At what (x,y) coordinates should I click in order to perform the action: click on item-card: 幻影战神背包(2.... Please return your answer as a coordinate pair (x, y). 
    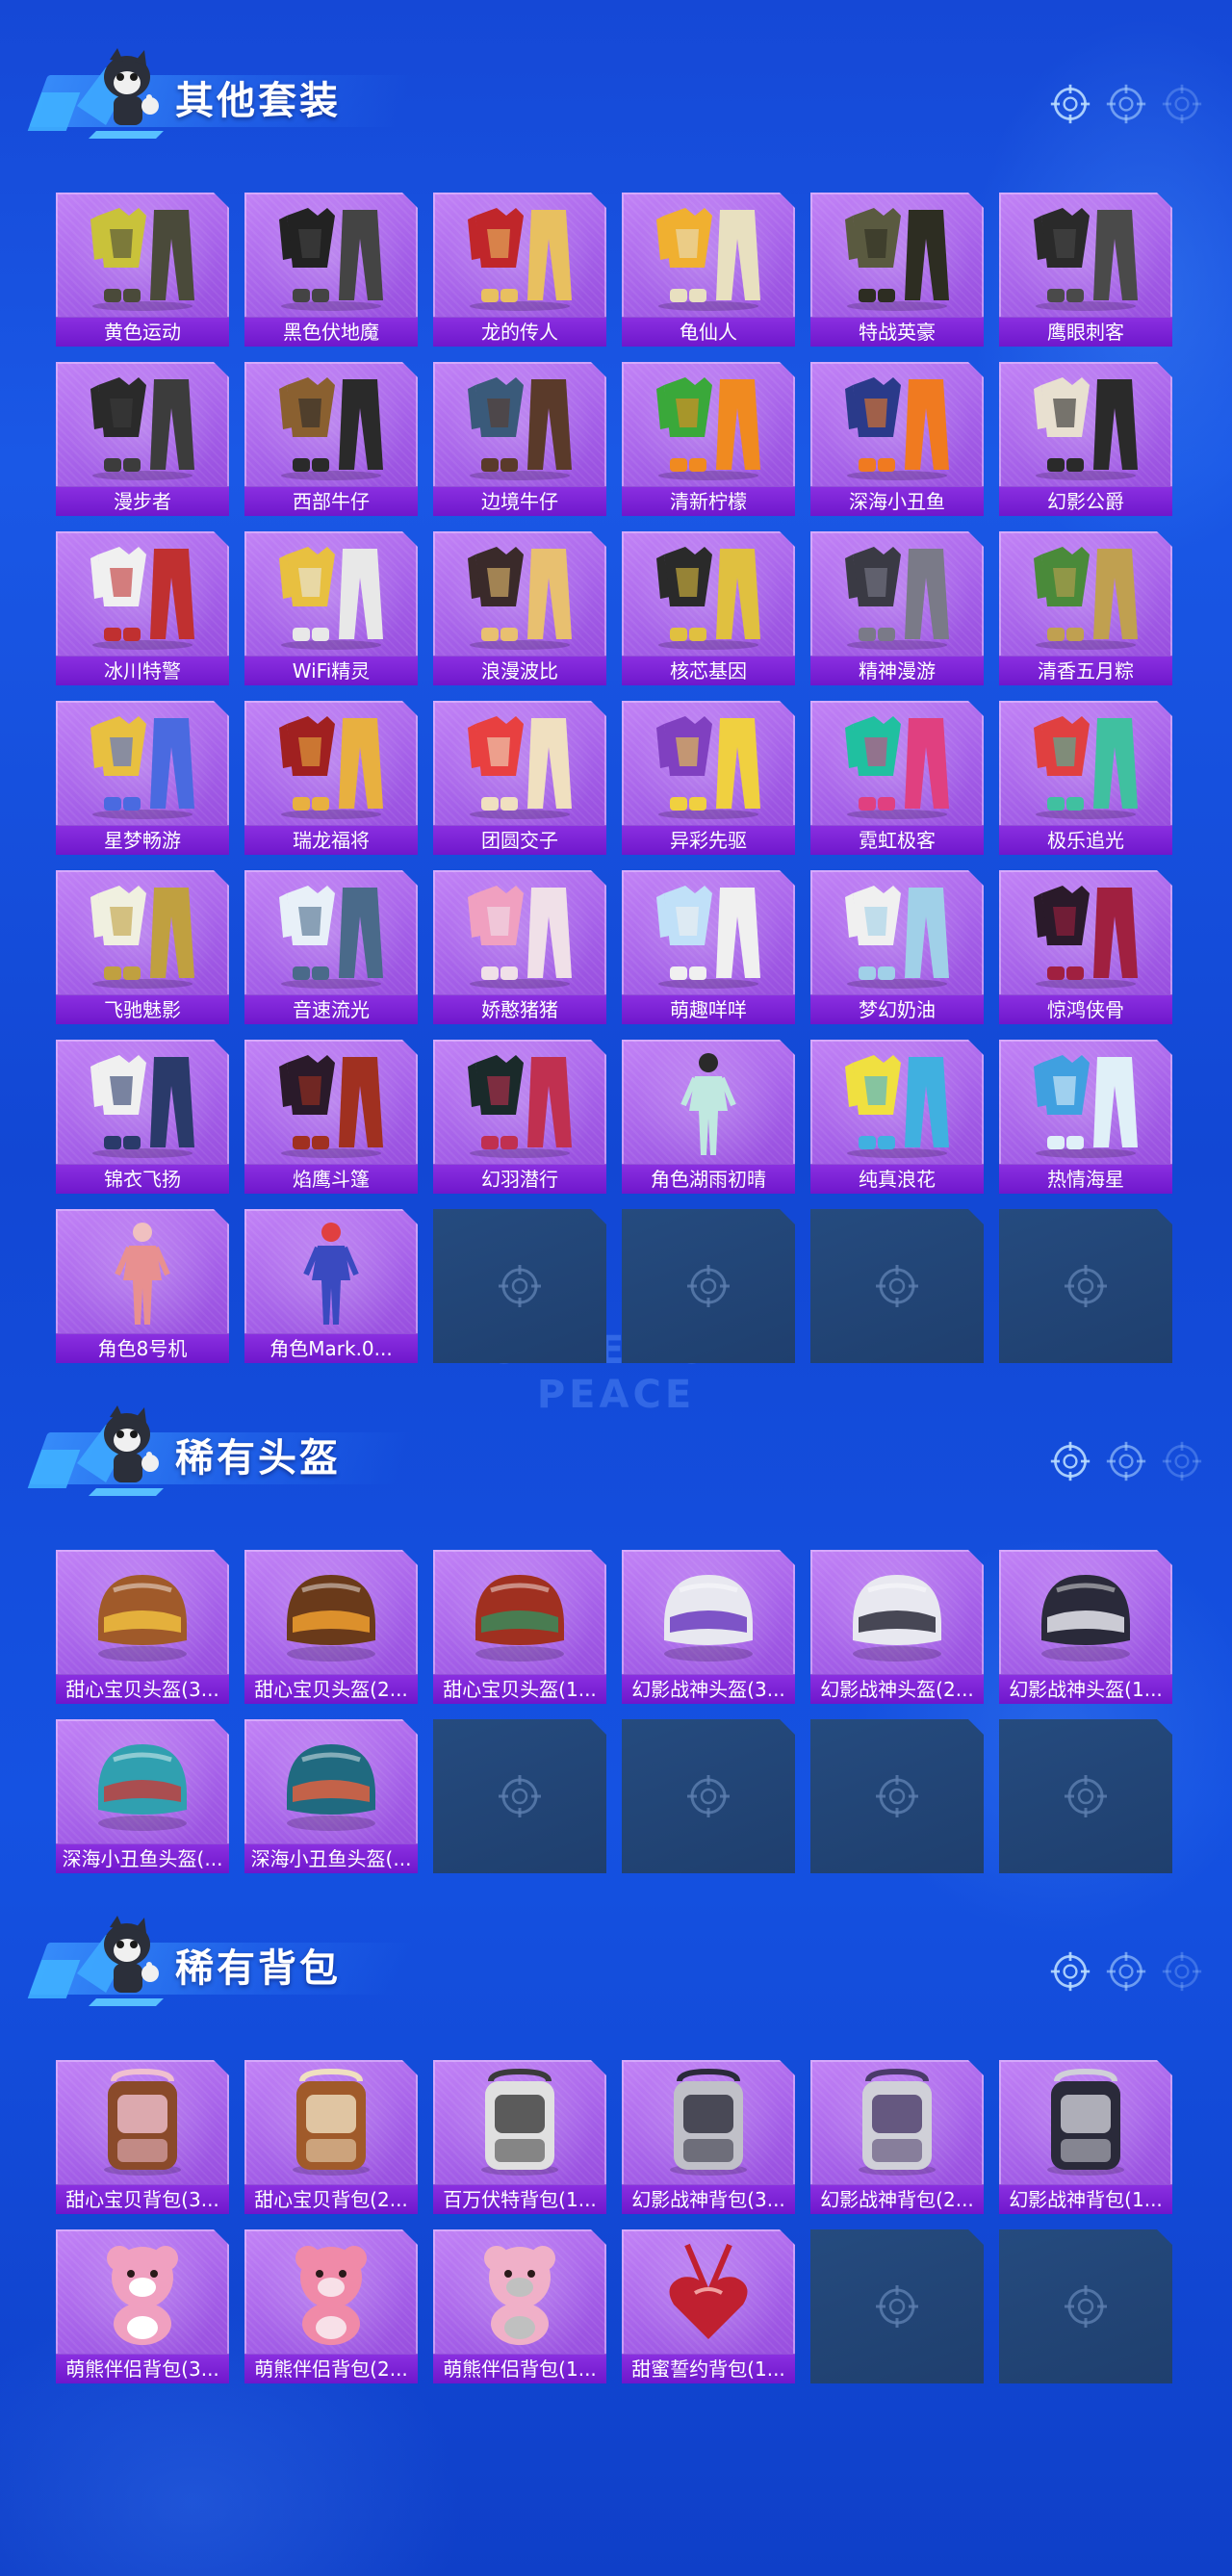
    Looking at the image, I should click on (897, 2137).